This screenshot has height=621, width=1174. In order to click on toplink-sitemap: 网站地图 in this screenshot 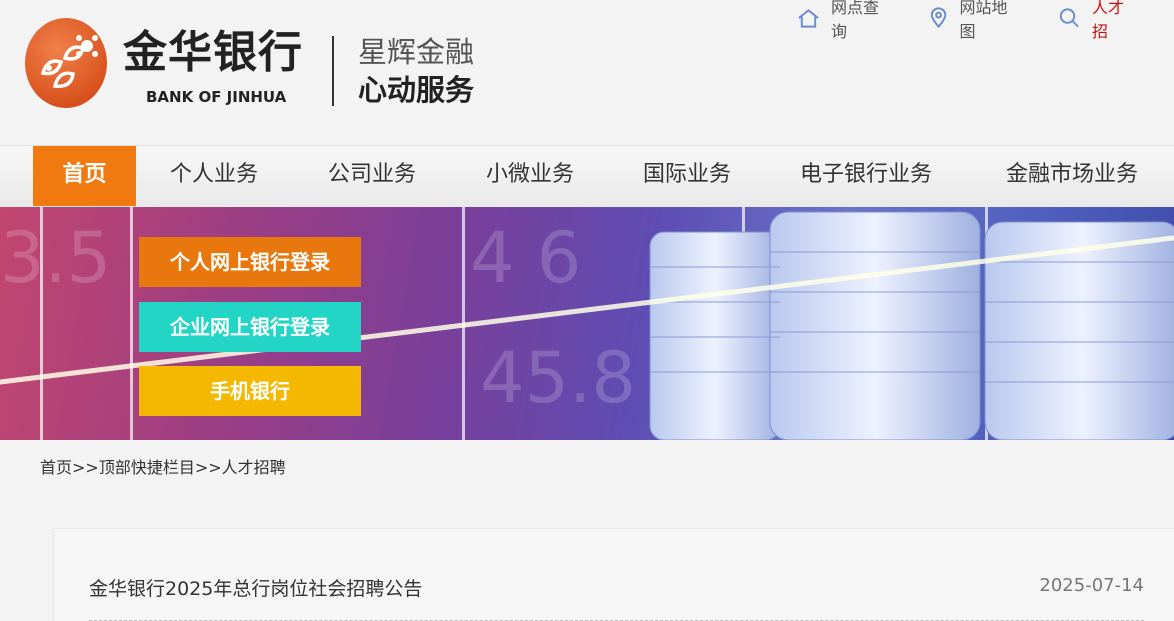, I will do `click(974, 21)`.